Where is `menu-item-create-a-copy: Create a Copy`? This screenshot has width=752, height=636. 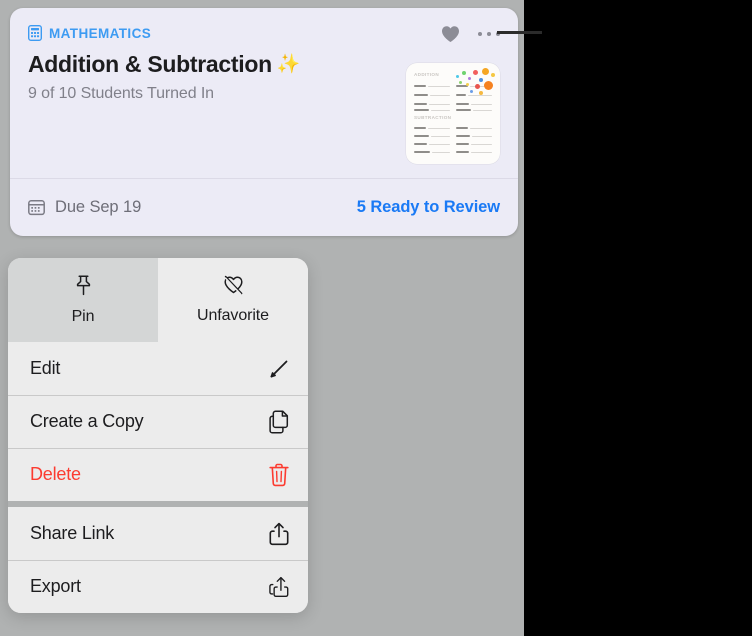
menu-item-create-a-copy: Create a Copy is located at coordinates (158, 421).